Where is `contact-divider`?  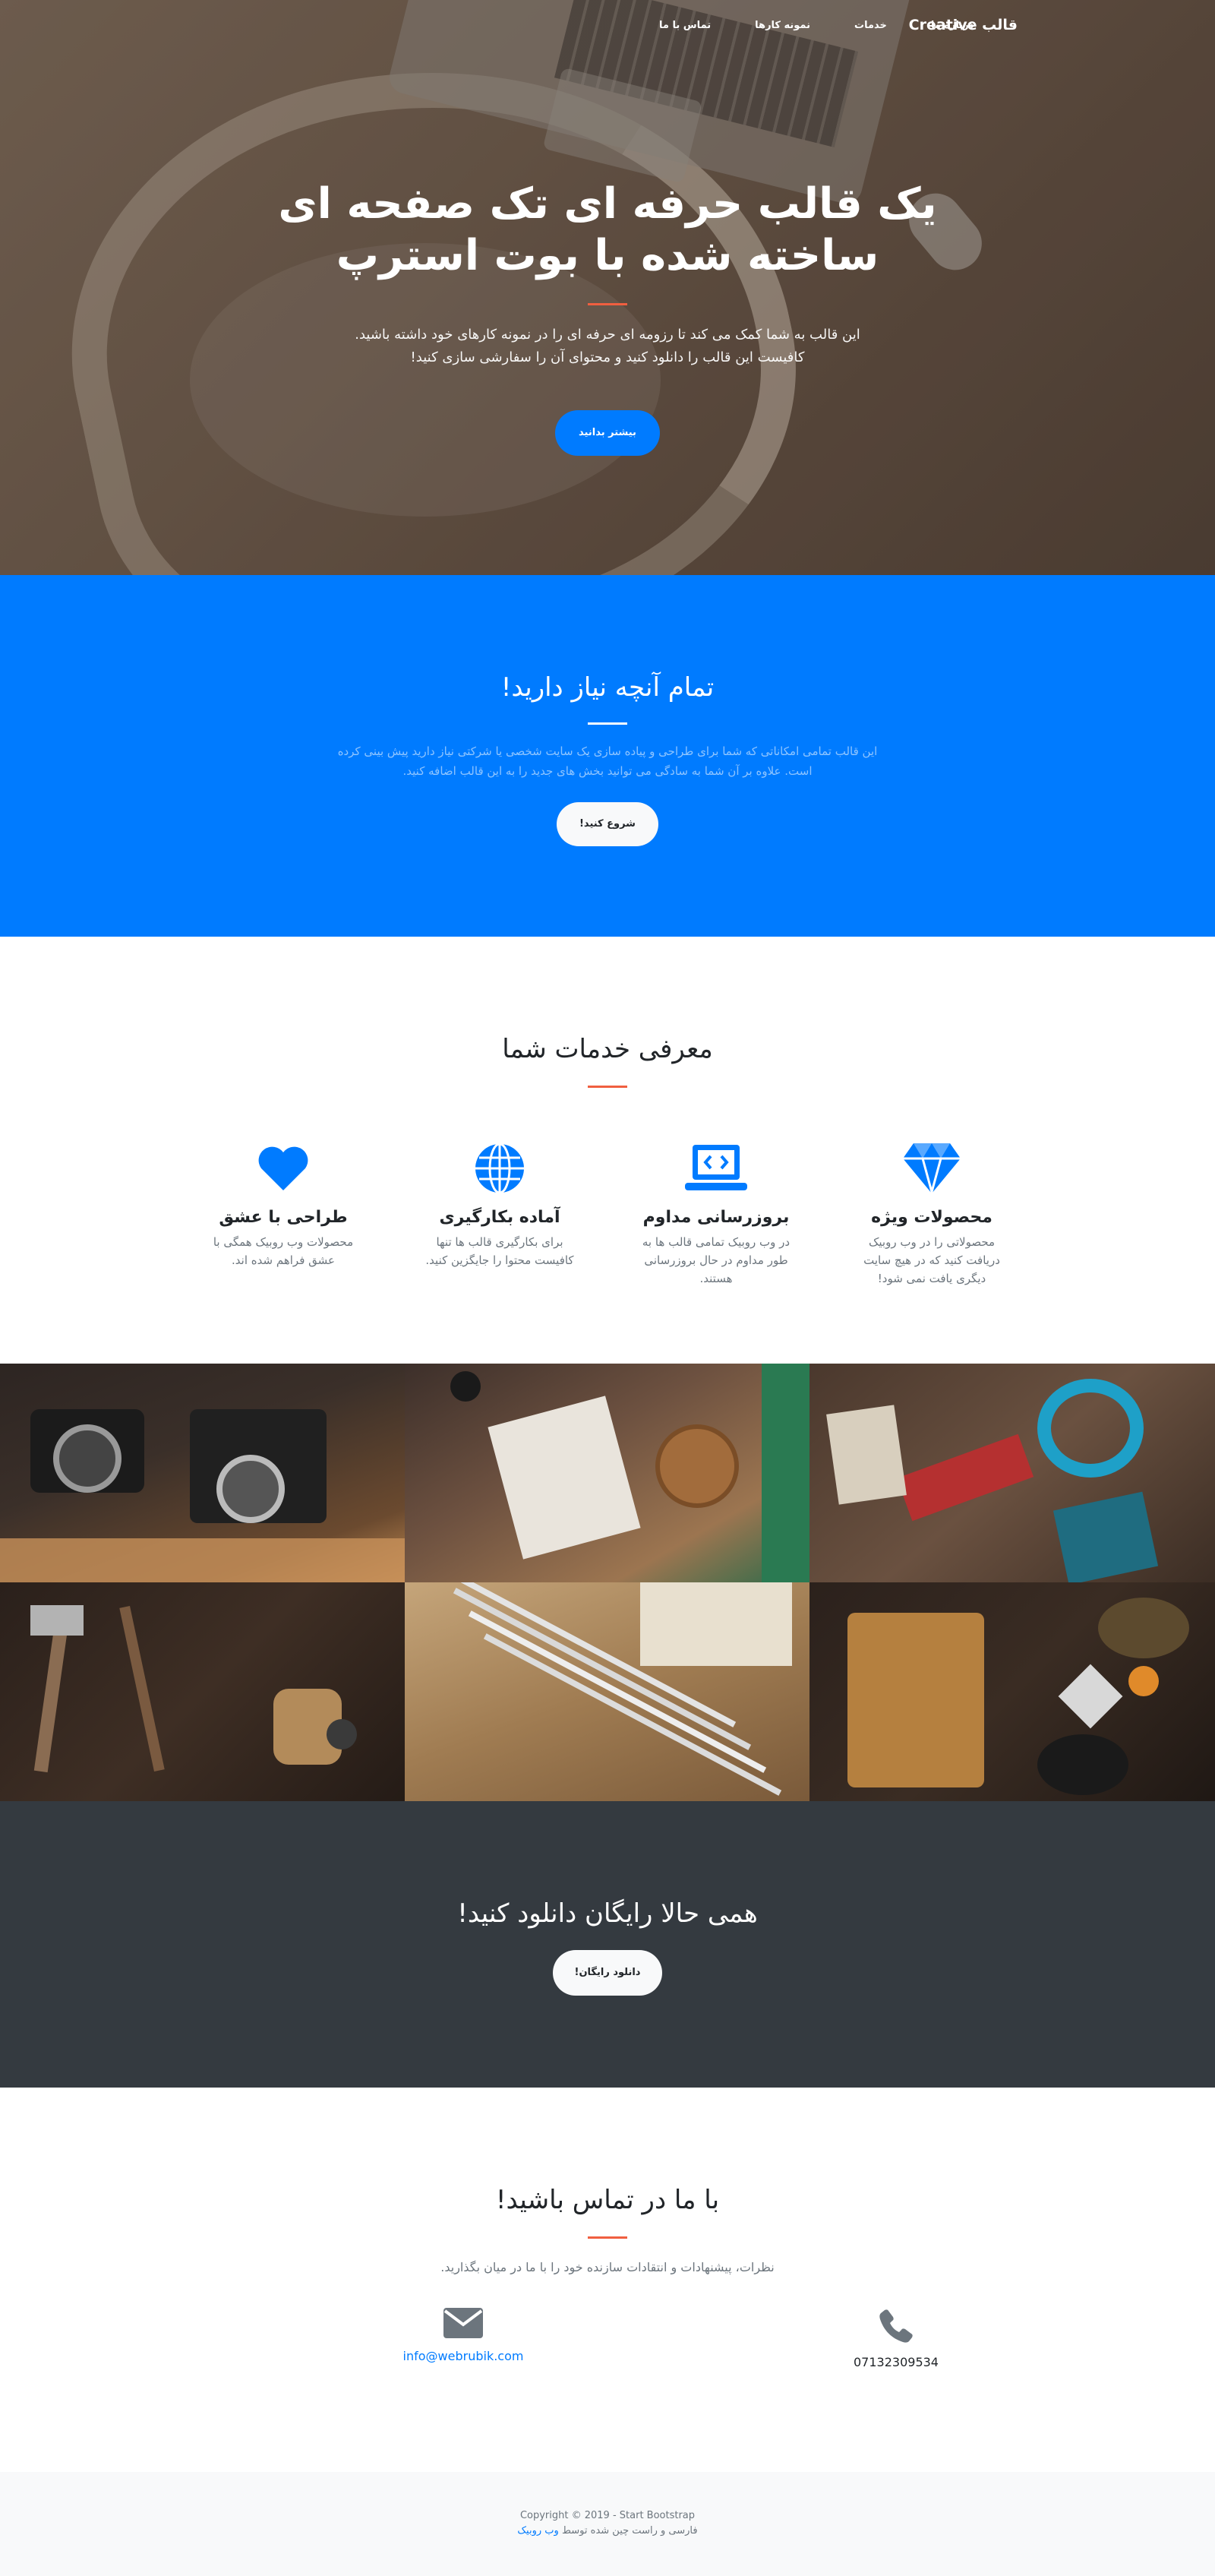
contact-divider is located at coordinates (607, 2237).